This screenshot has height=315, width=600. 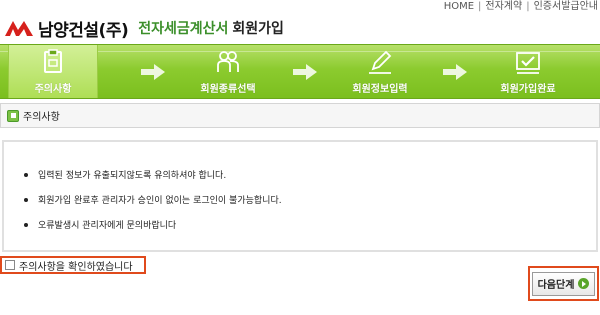 What do you see at coordinates (503, 6) in the screenshot?
I see `top-link-contract: 전자계약` at bounding box center [503, 6].